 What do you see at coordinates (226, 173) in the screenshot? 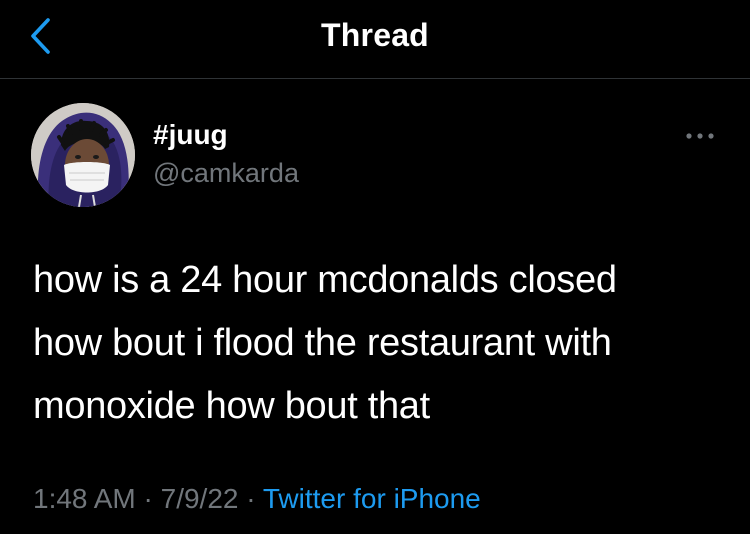
I see `user-handle: @camkarda` at bounding box center [226, 173].